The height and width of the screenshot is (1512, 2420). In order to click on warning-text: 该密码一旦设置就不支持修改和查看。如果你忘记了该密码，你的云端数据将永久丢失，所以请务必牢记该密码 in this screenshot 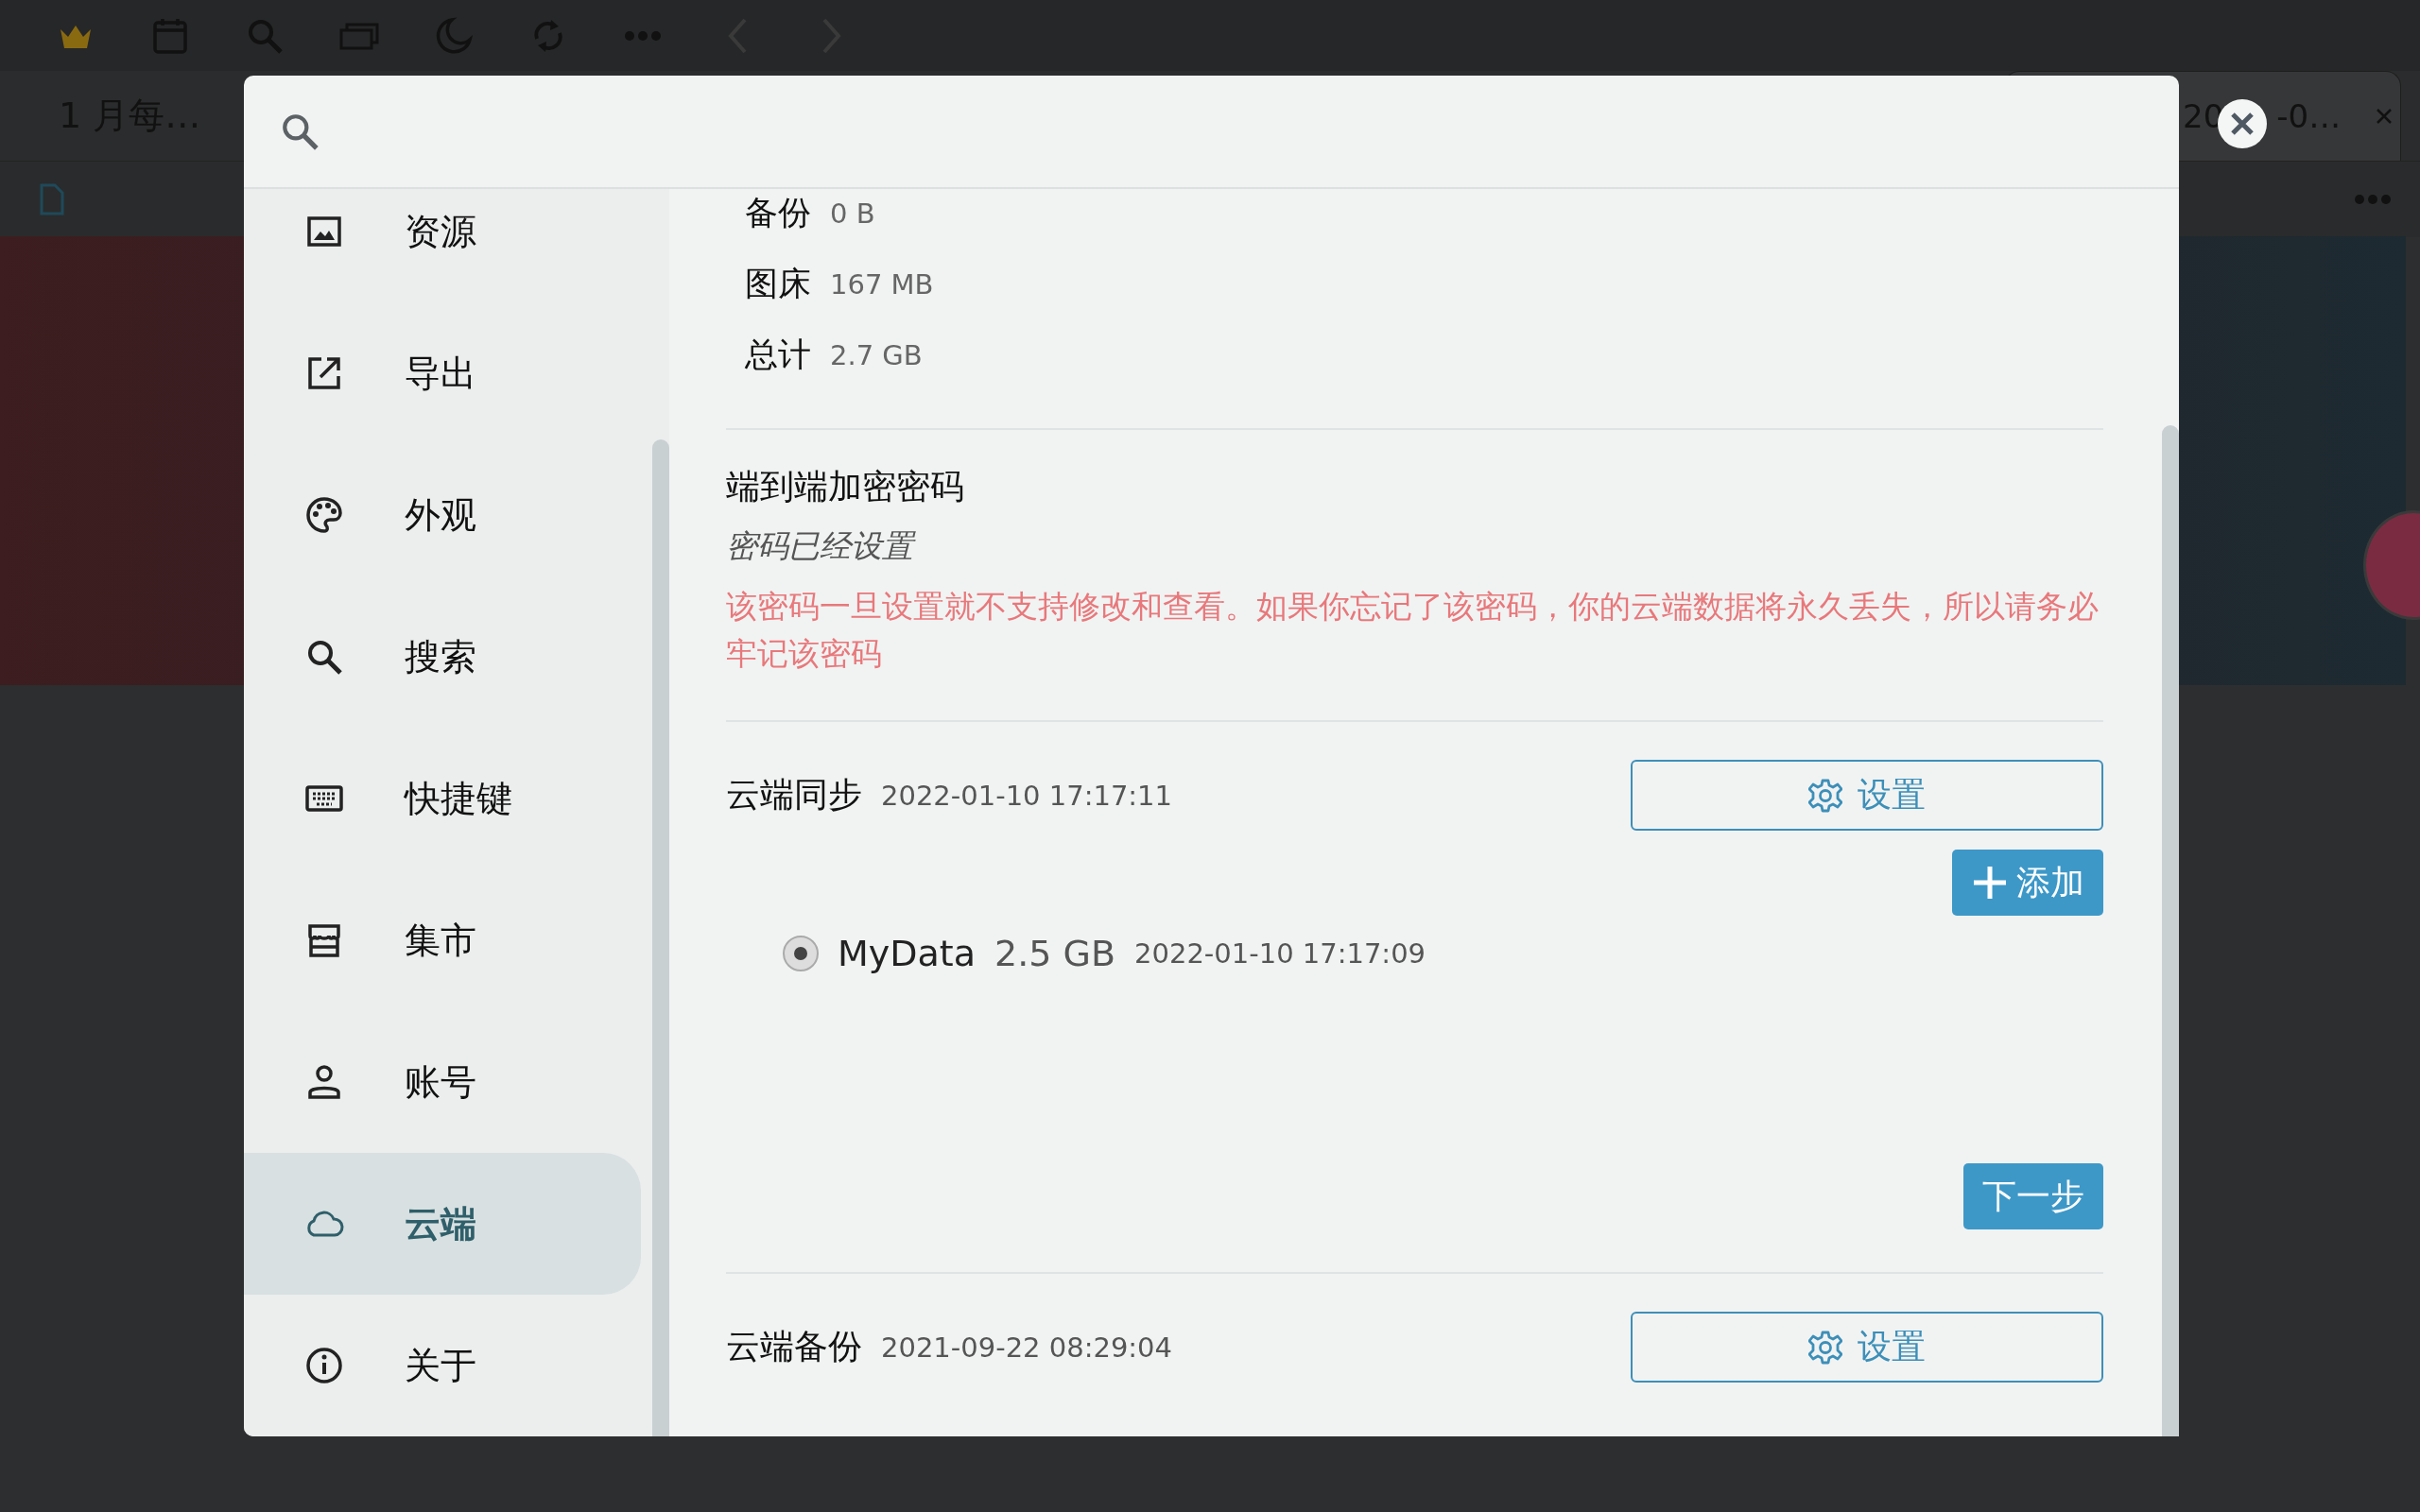, I will do `click(1413, 630)`.